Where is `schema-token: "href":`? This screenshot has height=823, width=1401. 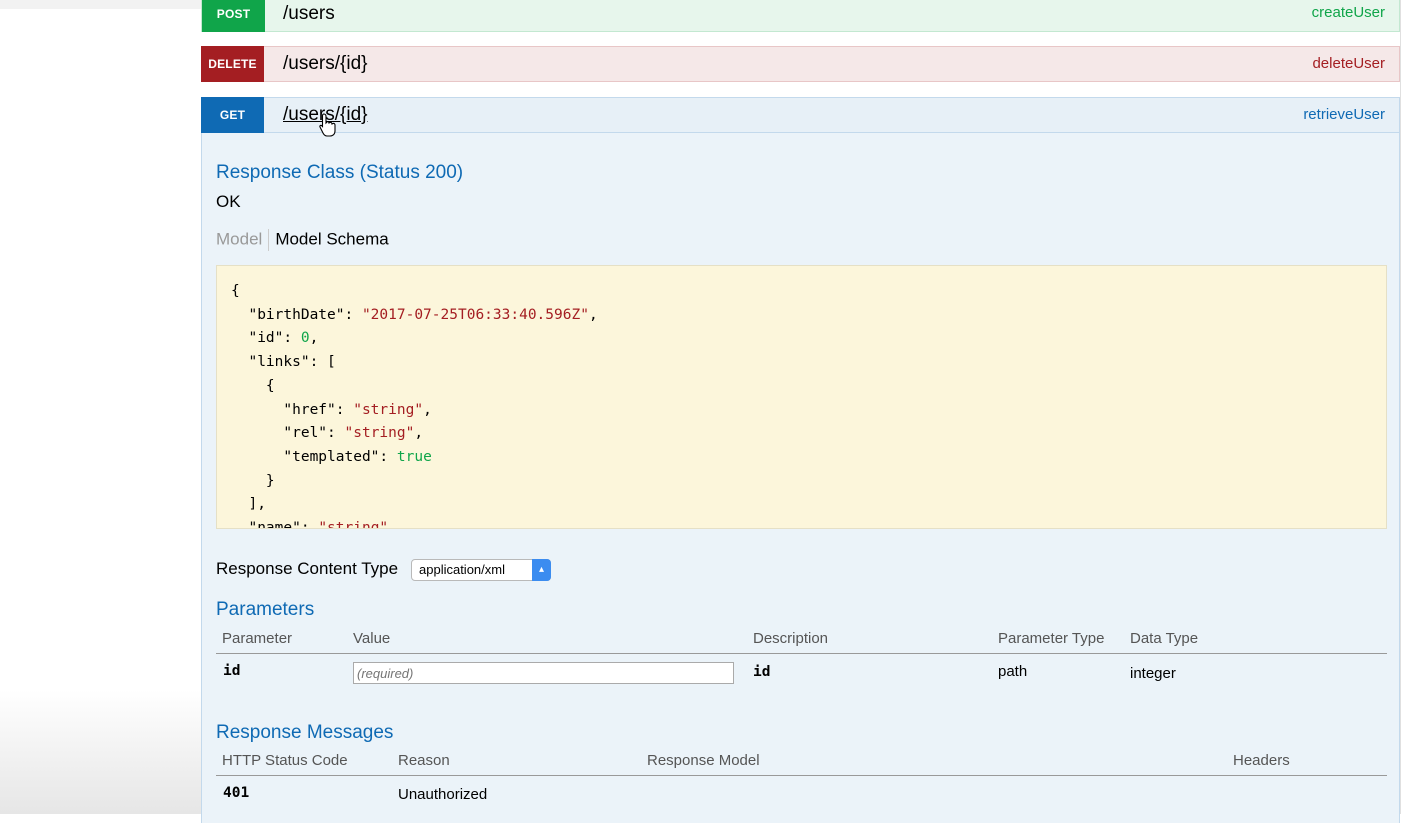
schema-token: "href": is located at coordinates (292, 409).